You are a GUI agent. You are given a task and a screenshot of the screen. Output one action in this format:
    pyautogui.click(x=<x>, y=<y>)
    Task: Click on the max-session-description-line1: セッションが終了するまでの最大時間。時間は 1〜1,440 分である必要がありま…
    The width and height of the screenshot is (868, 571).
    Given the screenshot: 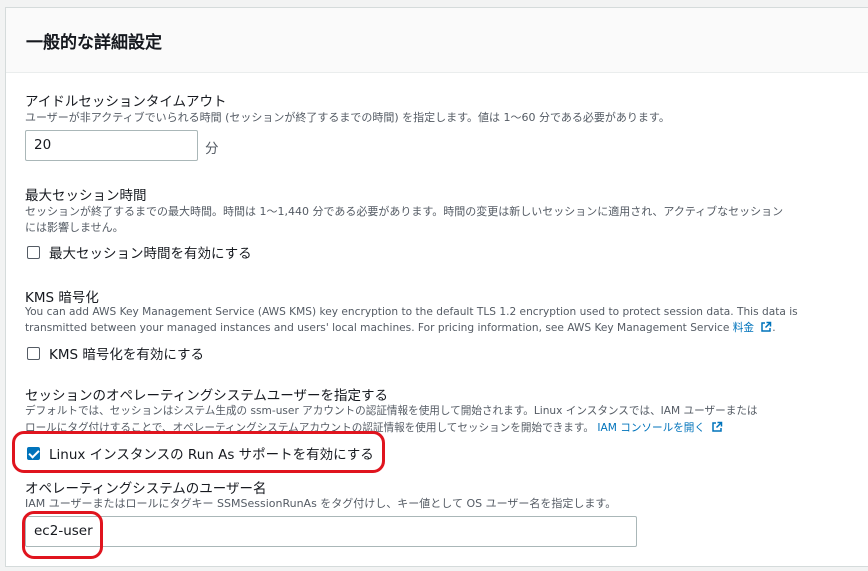 What is the action you would take?
    pyautogui.click(x=404, y=211)
    